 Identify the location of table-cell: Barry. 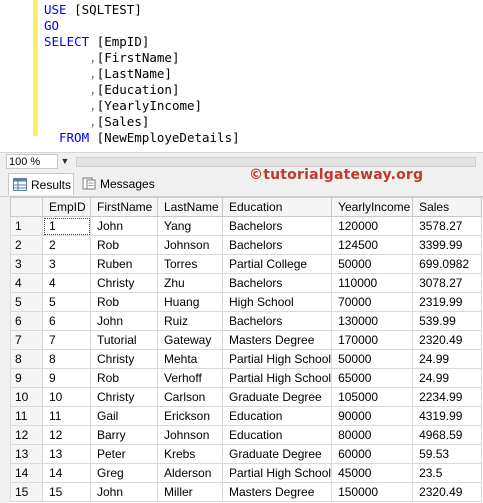
(124, 435).